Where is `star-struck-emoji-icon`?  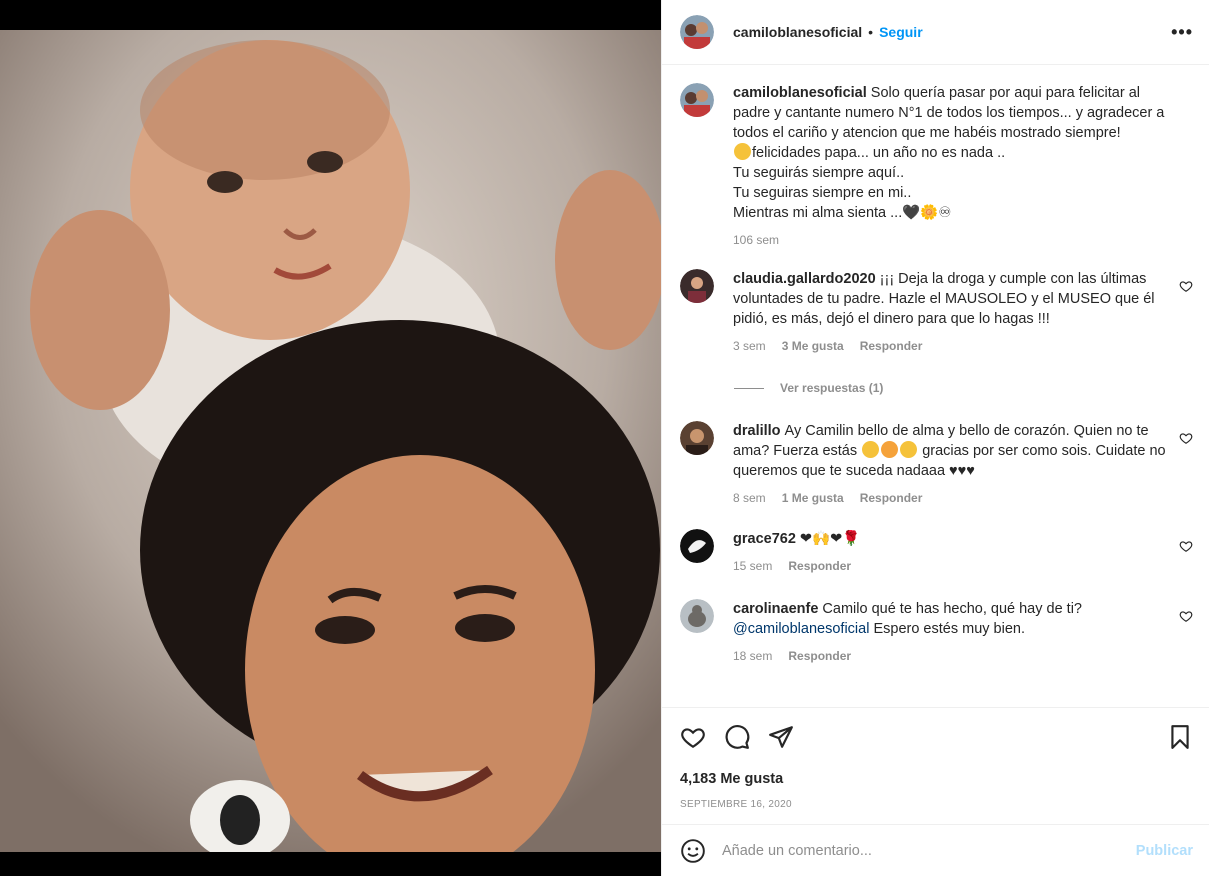 star-struck-emoji-icon is located at coordinates (890, 449).